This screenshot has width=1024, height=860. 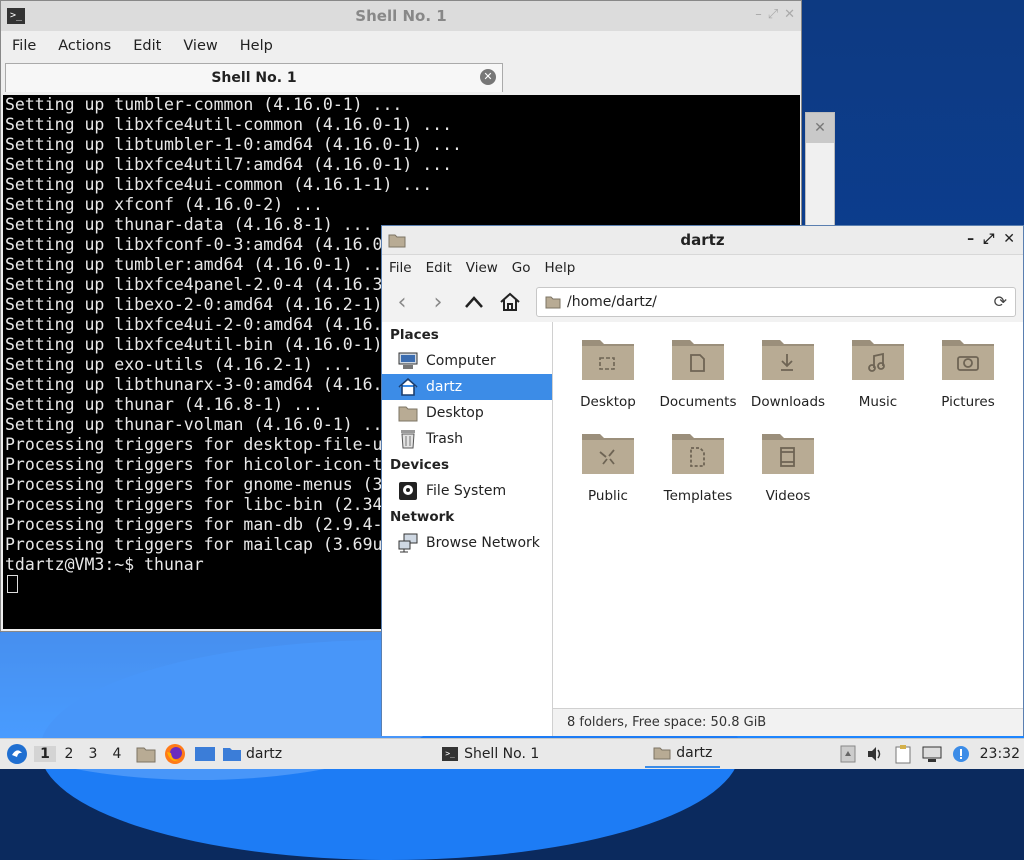 What do you see at coordinates (402, 302) in the screenshot?
I see `back-icon: ‹` at bounding box center [402, 302].